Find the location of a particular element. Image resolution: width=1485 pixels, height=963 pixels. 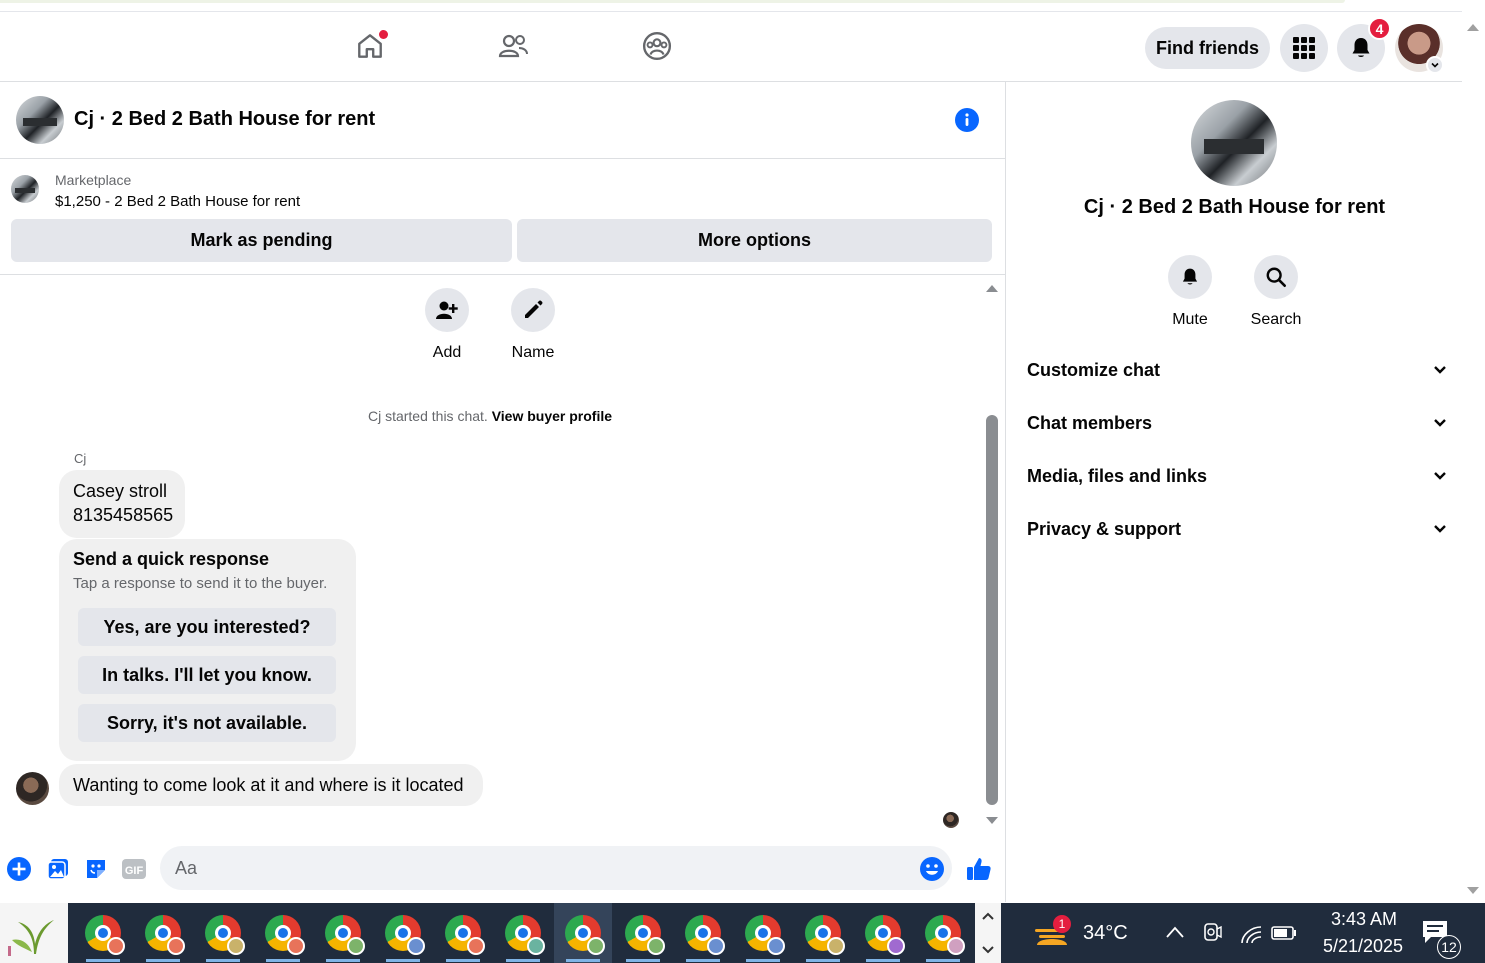

gif-icon: GIF is located at coordinates (134, 869).